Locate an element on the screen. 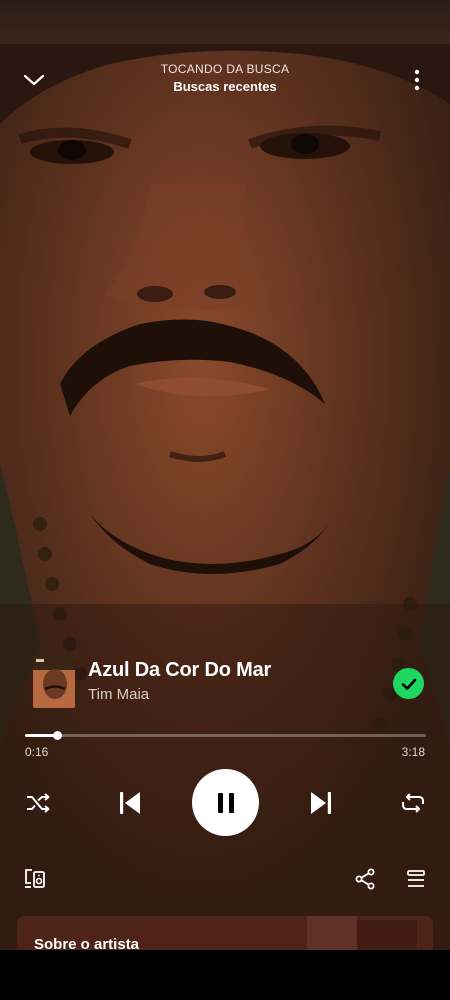 This screenshot has height=1000, width=450. next-button is located at coordinates (321, 803).